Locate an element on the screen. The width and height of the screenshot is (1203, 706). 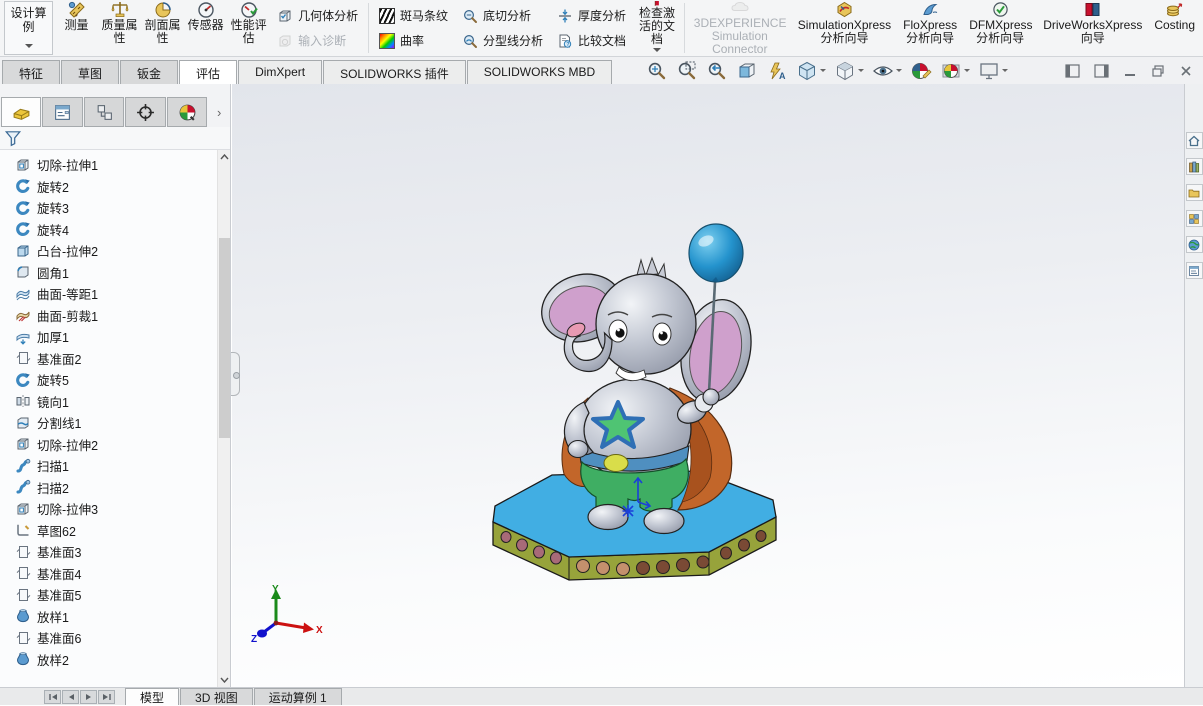
driveworksxpress-button: DriveWorksXpress 向导 is located at coordinates (1092, 28).